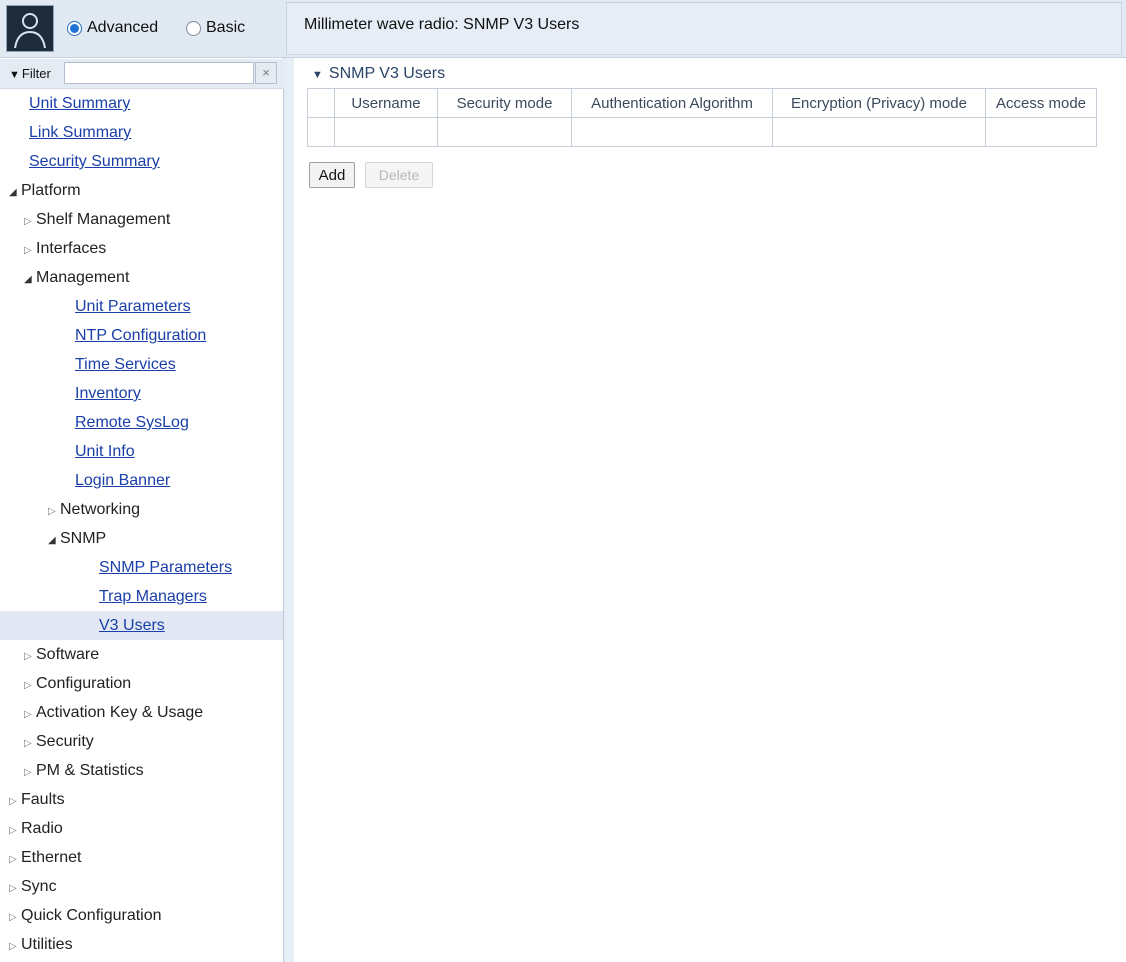 Image resolution: width=1126 pixels, height=962 pixels. Describe the element at coordinates (141, 915) in the screenshot. I see `sidebar-item-quick-configuration: ▷ Quick Configuration` at that location.